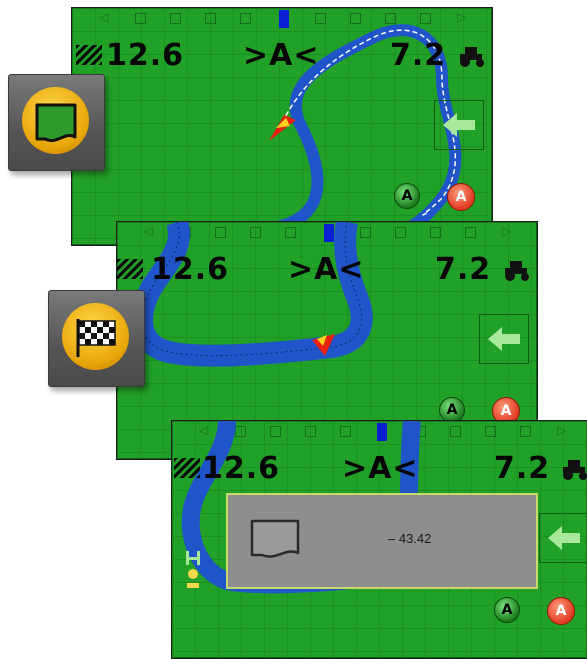 Image resolution: width=587 pixels, height=659 pixels. I want to click on vehicle-arrow-icon, so click(282, 128).